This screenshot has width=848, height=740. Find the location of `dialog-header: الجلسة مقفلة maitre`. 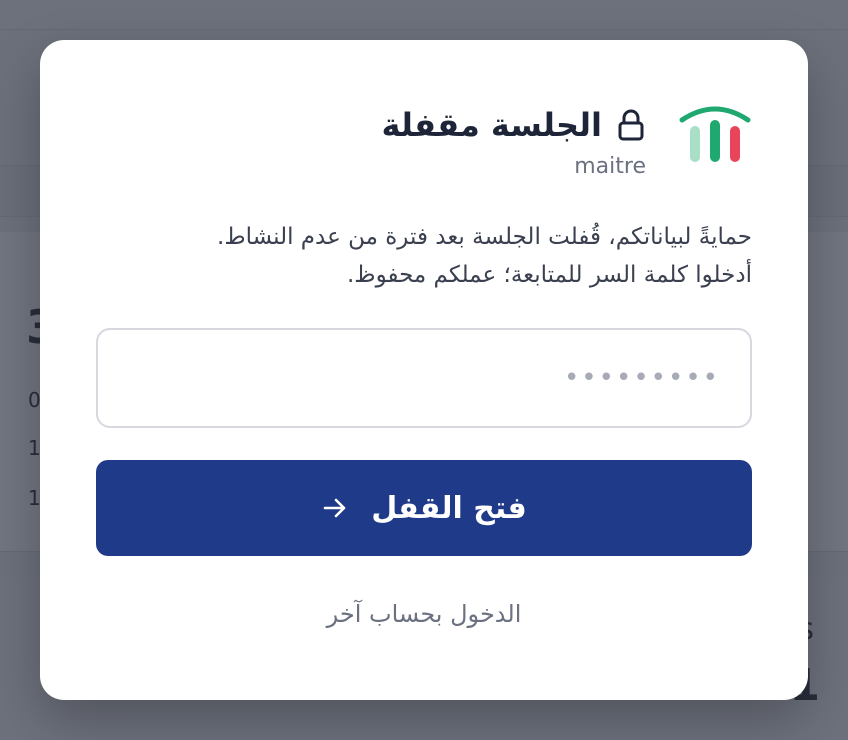

dialog-header: الجلسة مقفلة maitre is located at coordinates (424, 144).